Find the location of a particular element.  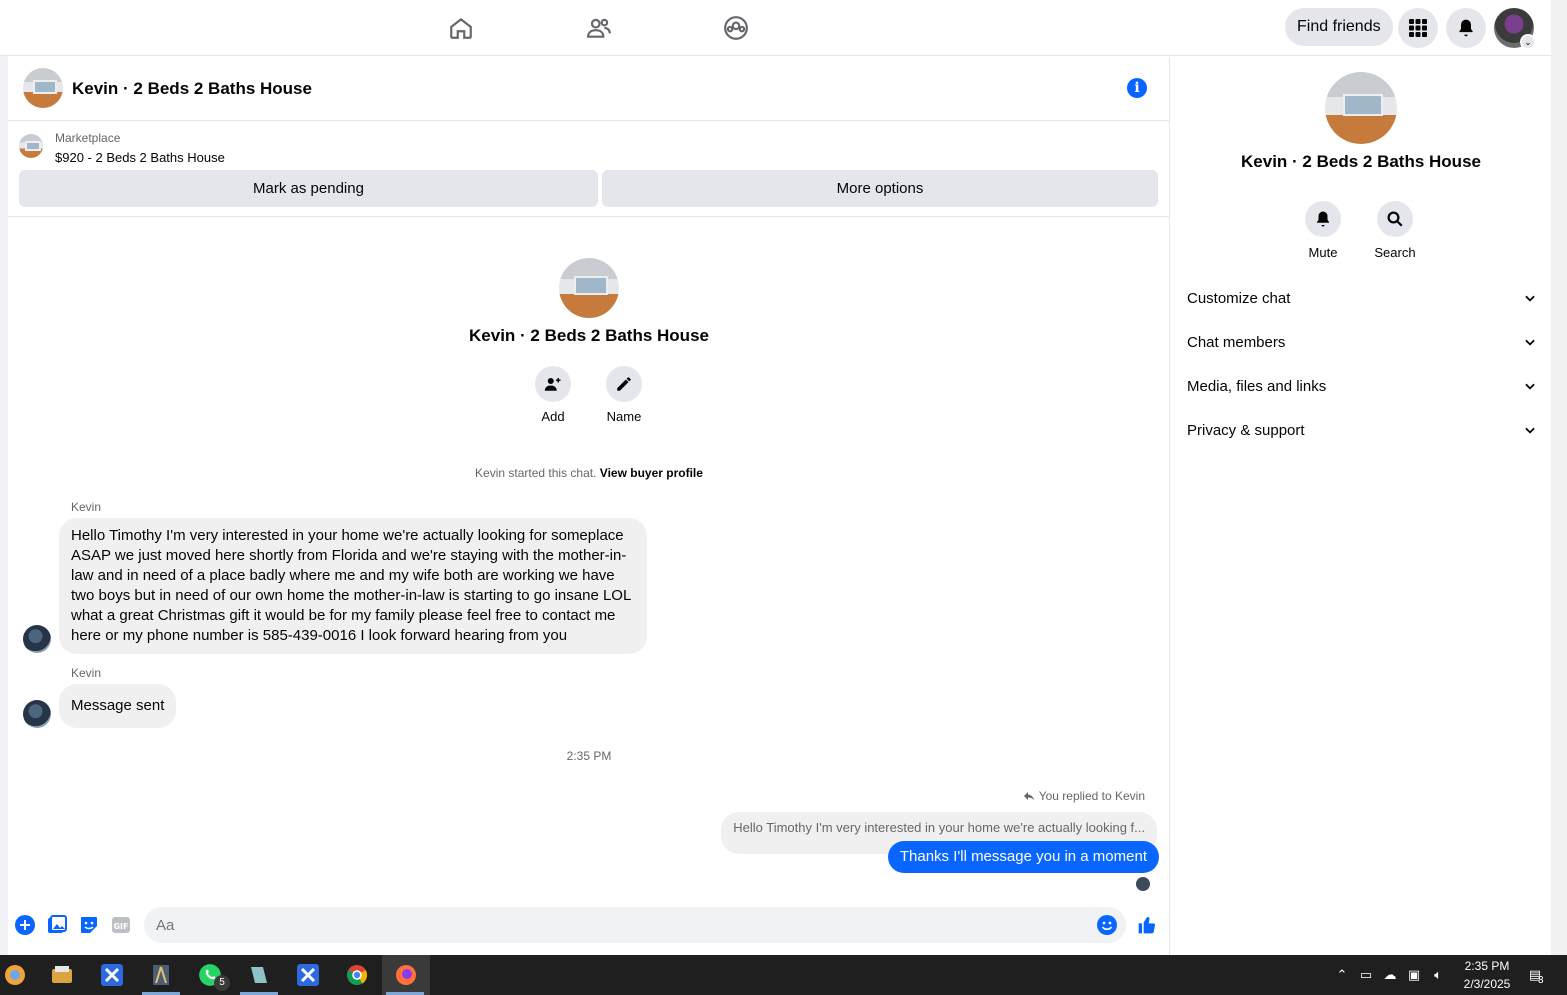

search-button: Search is located at coordinates (1395, 230).